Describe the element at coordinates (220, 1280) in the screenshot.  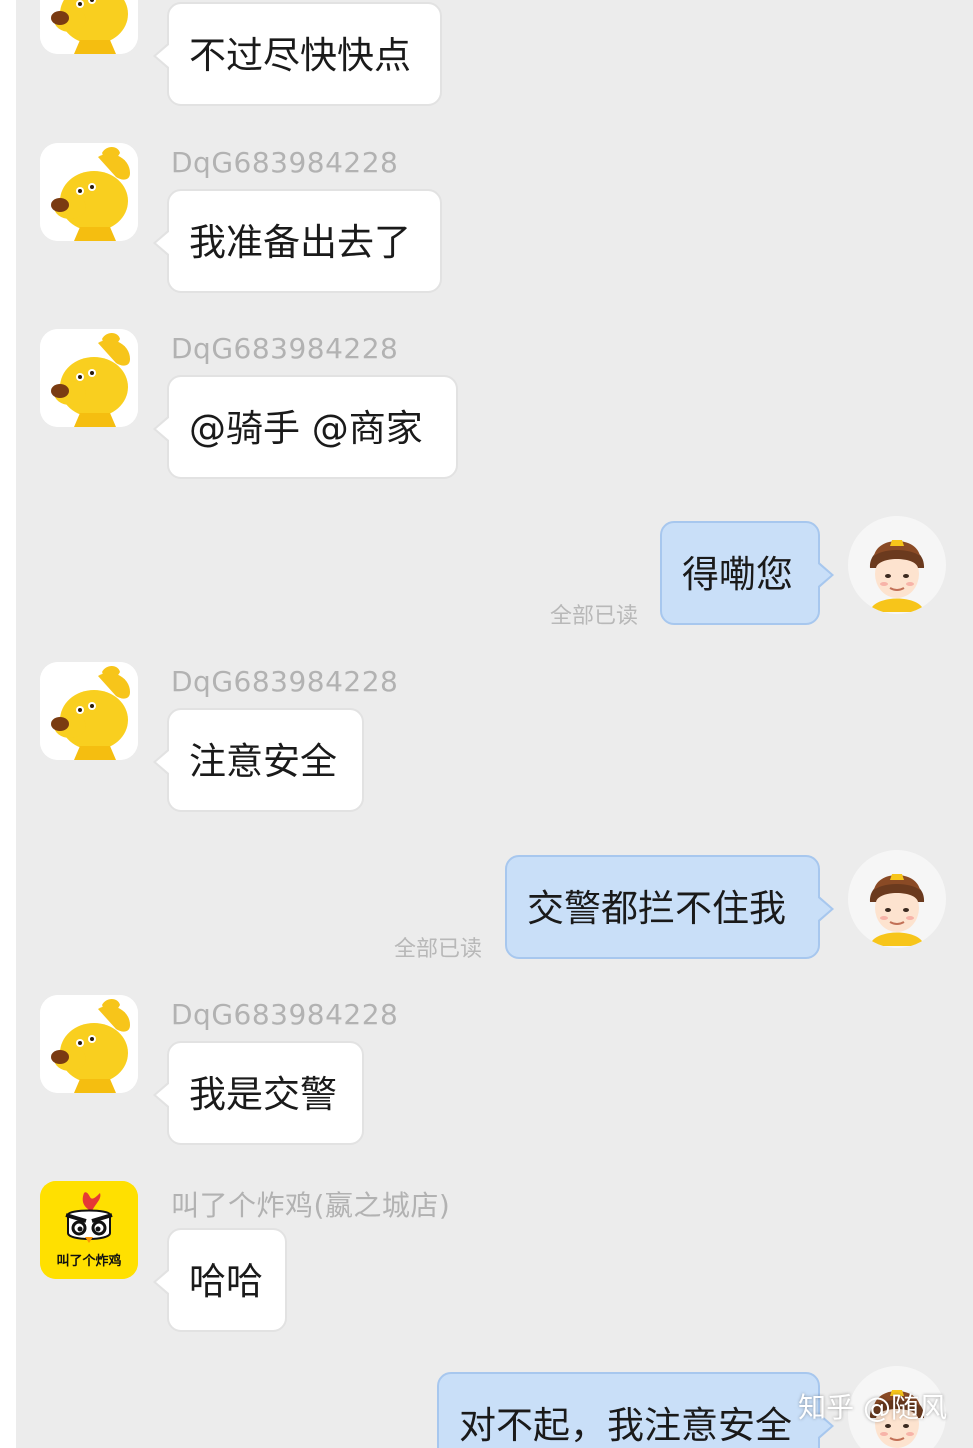
I see `incoming-message-bubble: 哈哈` at that location.